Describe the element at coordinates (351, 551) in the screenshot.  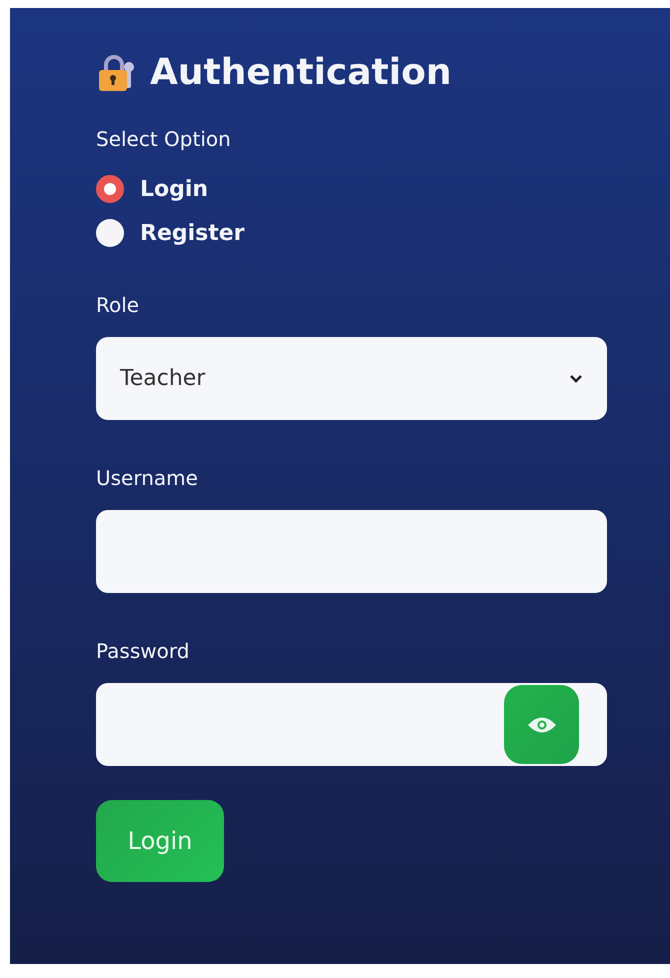
I see `username-field` at that location.